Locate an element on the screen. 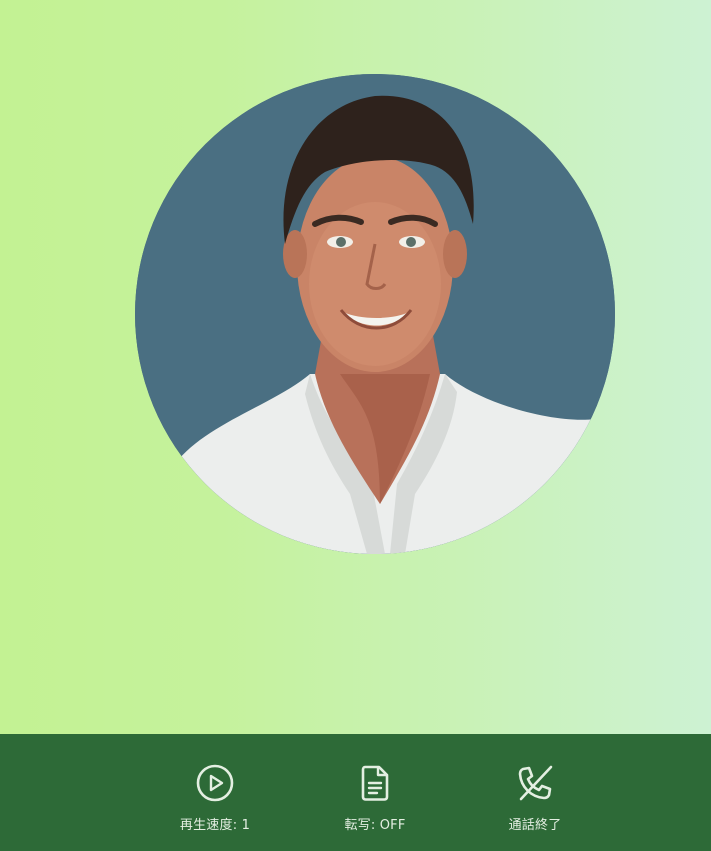 The height and width of the screenshot is (851, 711). call-controls-bar: 再生速度: 1 転写: OFF 通話終了 is located at coordinates (355, 792).